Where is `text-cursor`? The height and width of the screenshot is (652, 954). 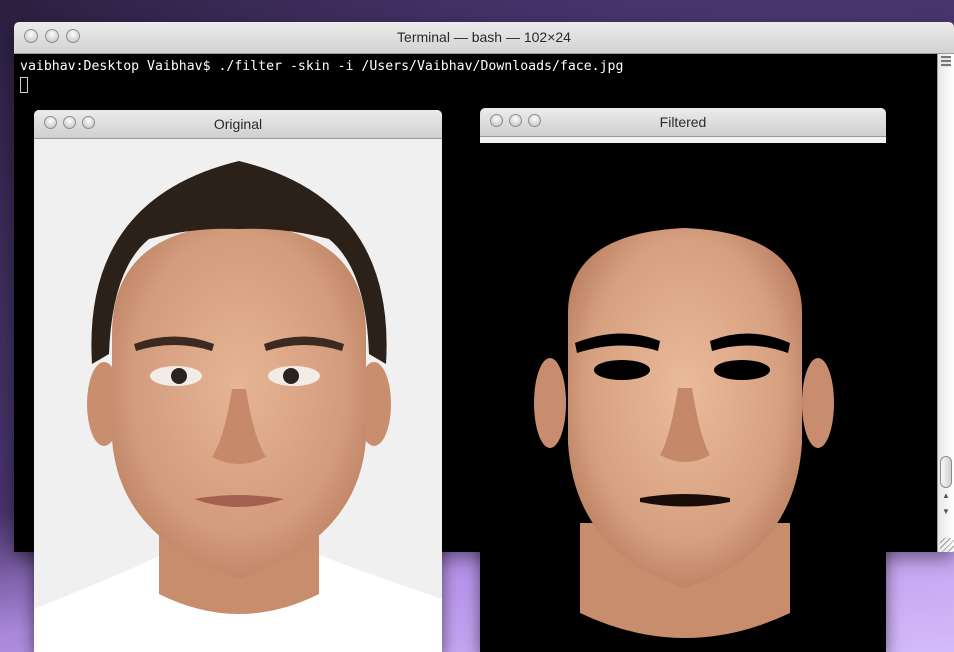
text-cursor is located at coordinates (24, 85).